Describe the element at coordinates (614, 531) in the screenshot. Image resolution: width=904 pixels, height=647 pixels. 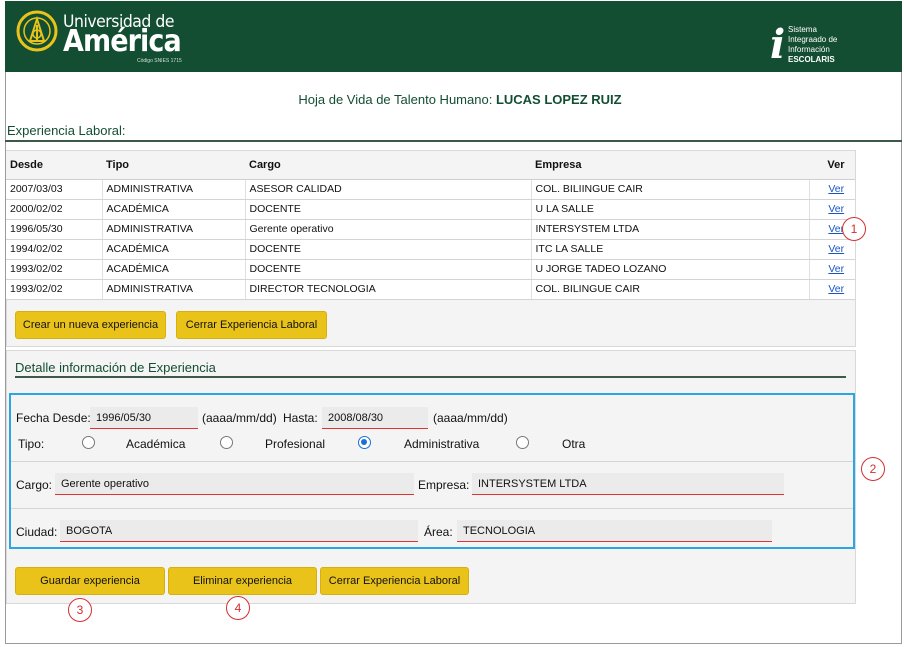
I see `area-field` at that location.